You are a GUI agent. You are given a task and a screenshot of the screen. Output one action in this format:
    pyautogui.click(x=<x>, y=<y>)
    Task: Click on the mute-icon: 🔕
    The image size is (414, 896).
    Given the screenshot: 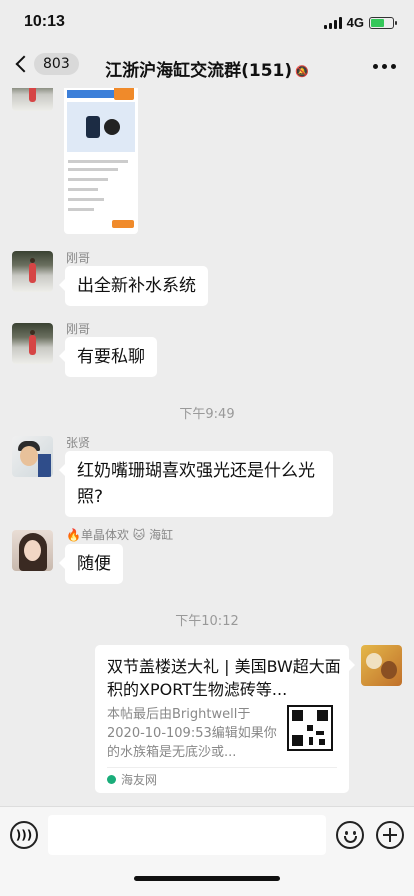 What is the action you would take?
    pyautogui.click(x=302, y=71)
    